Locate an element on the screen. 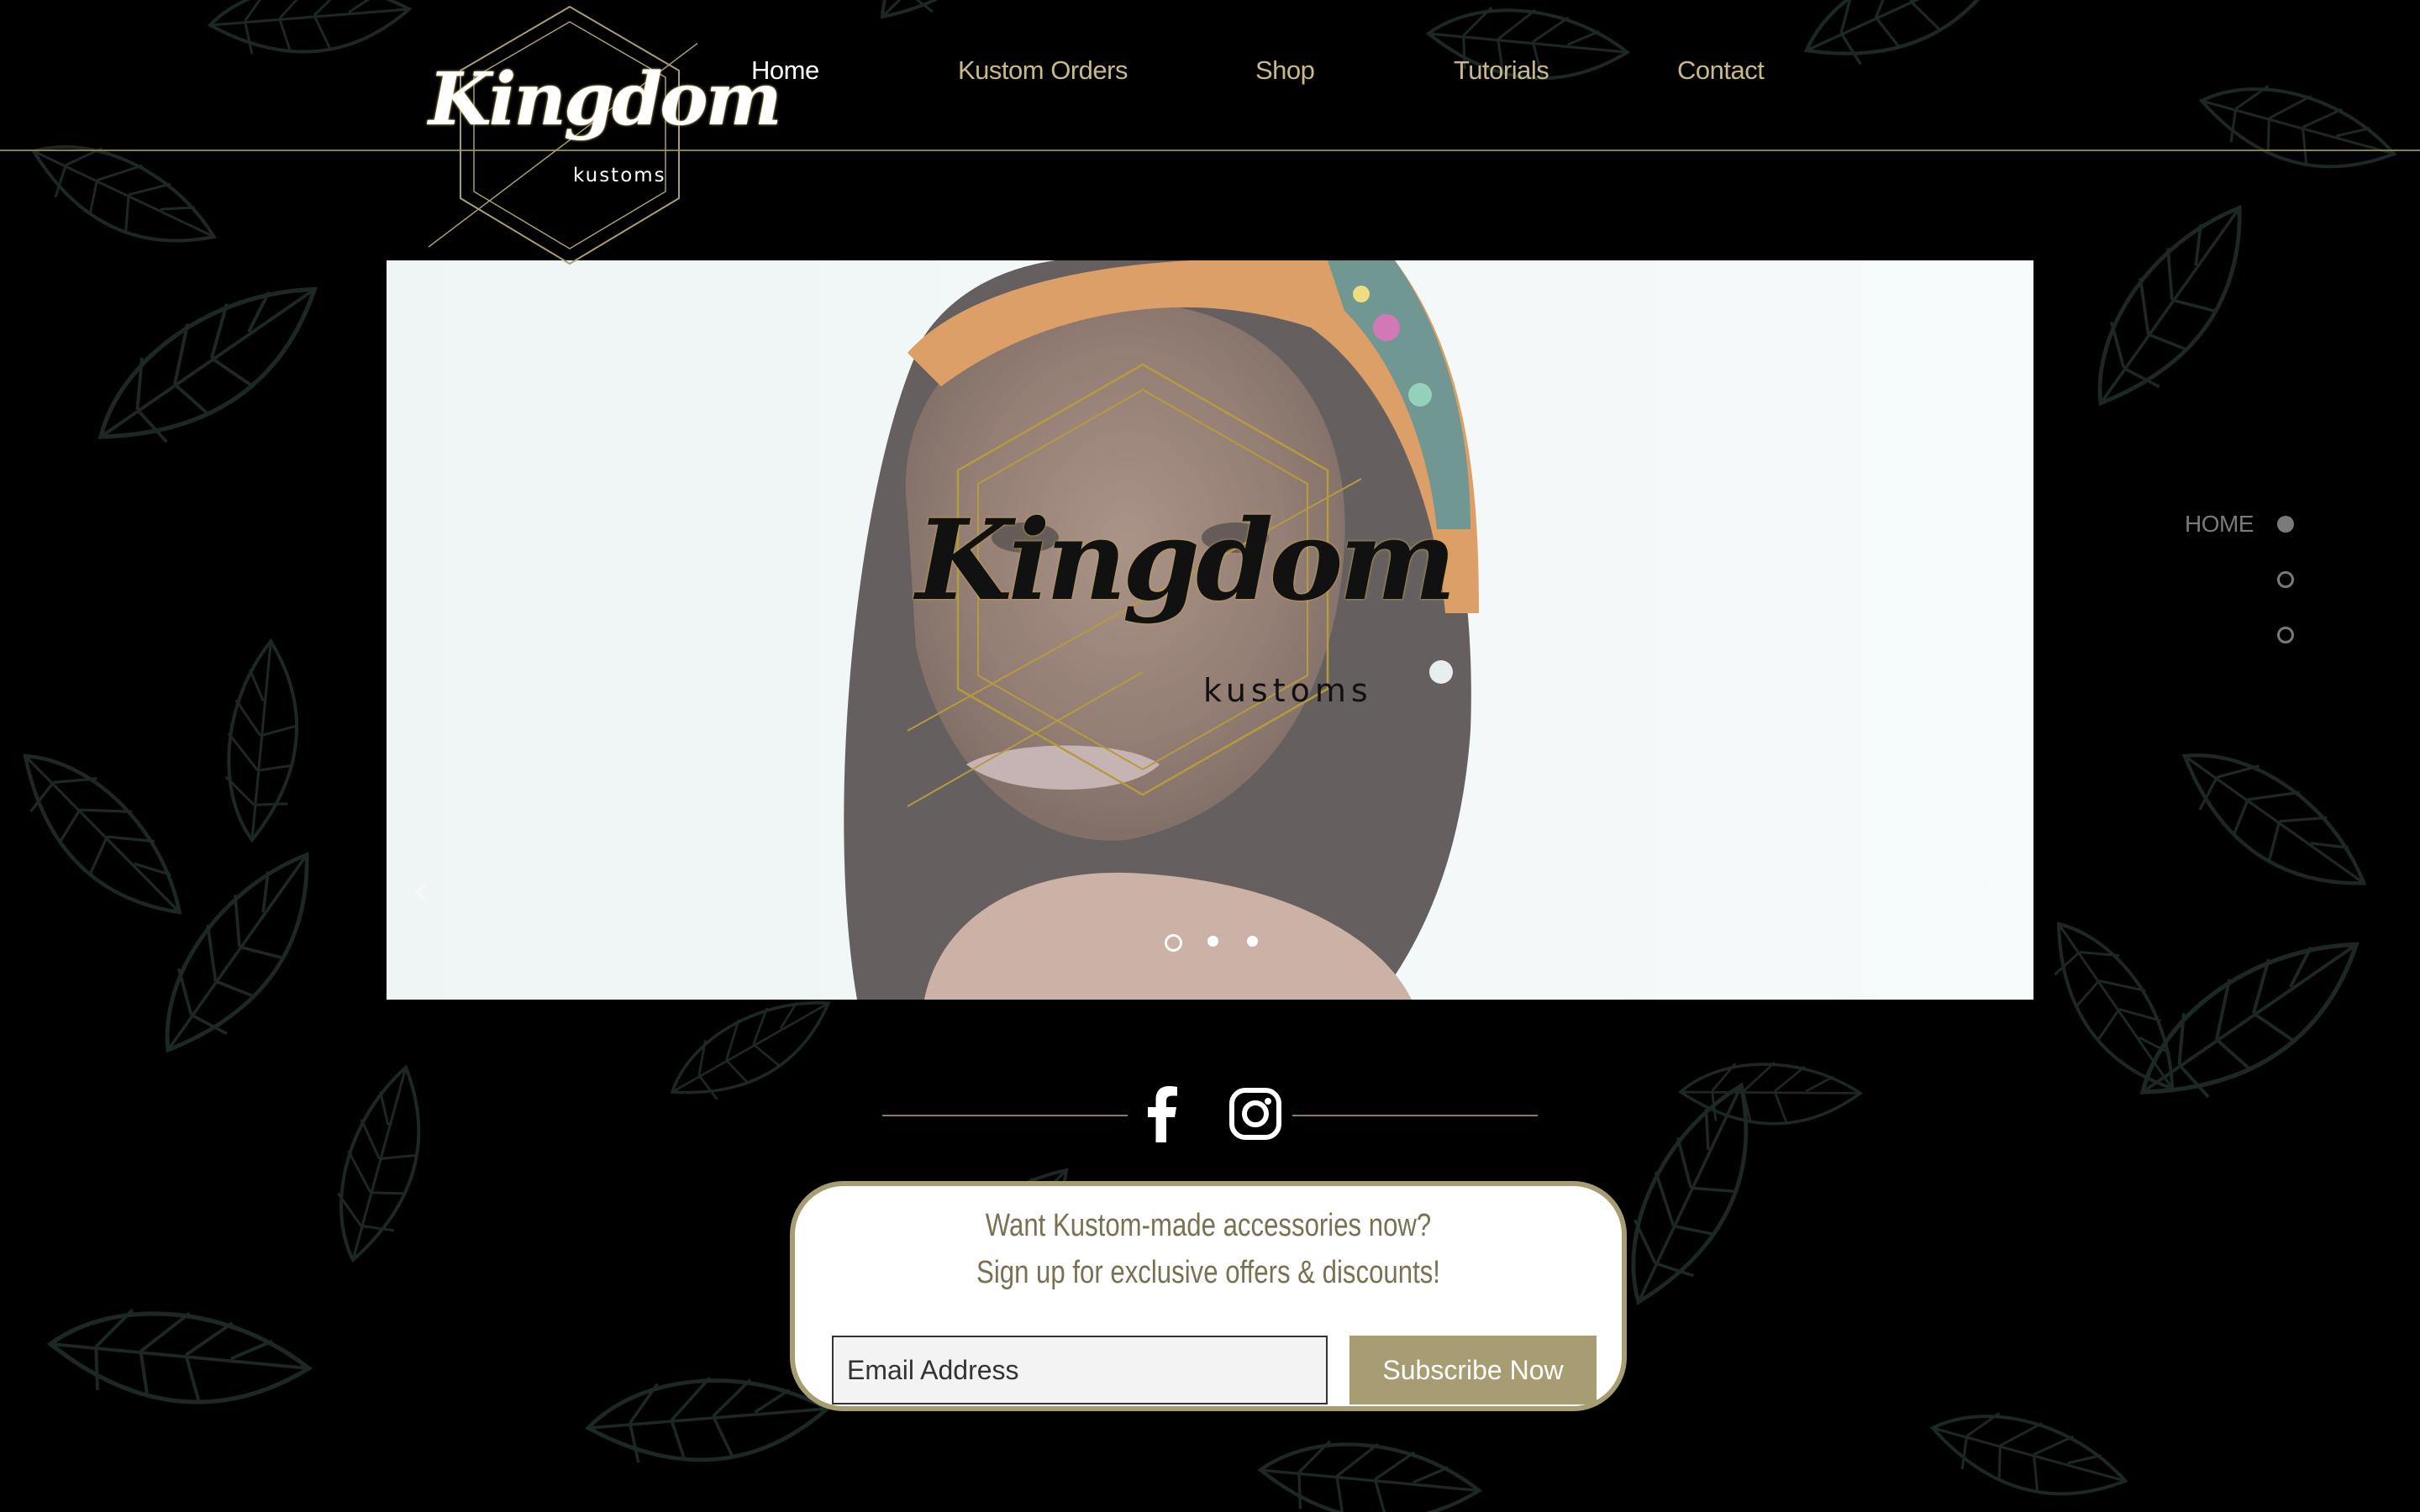 The height and width of the screenshot is (1512, 2420). nav-tutorials: Tutorials is located at coordinates (1501, 70).